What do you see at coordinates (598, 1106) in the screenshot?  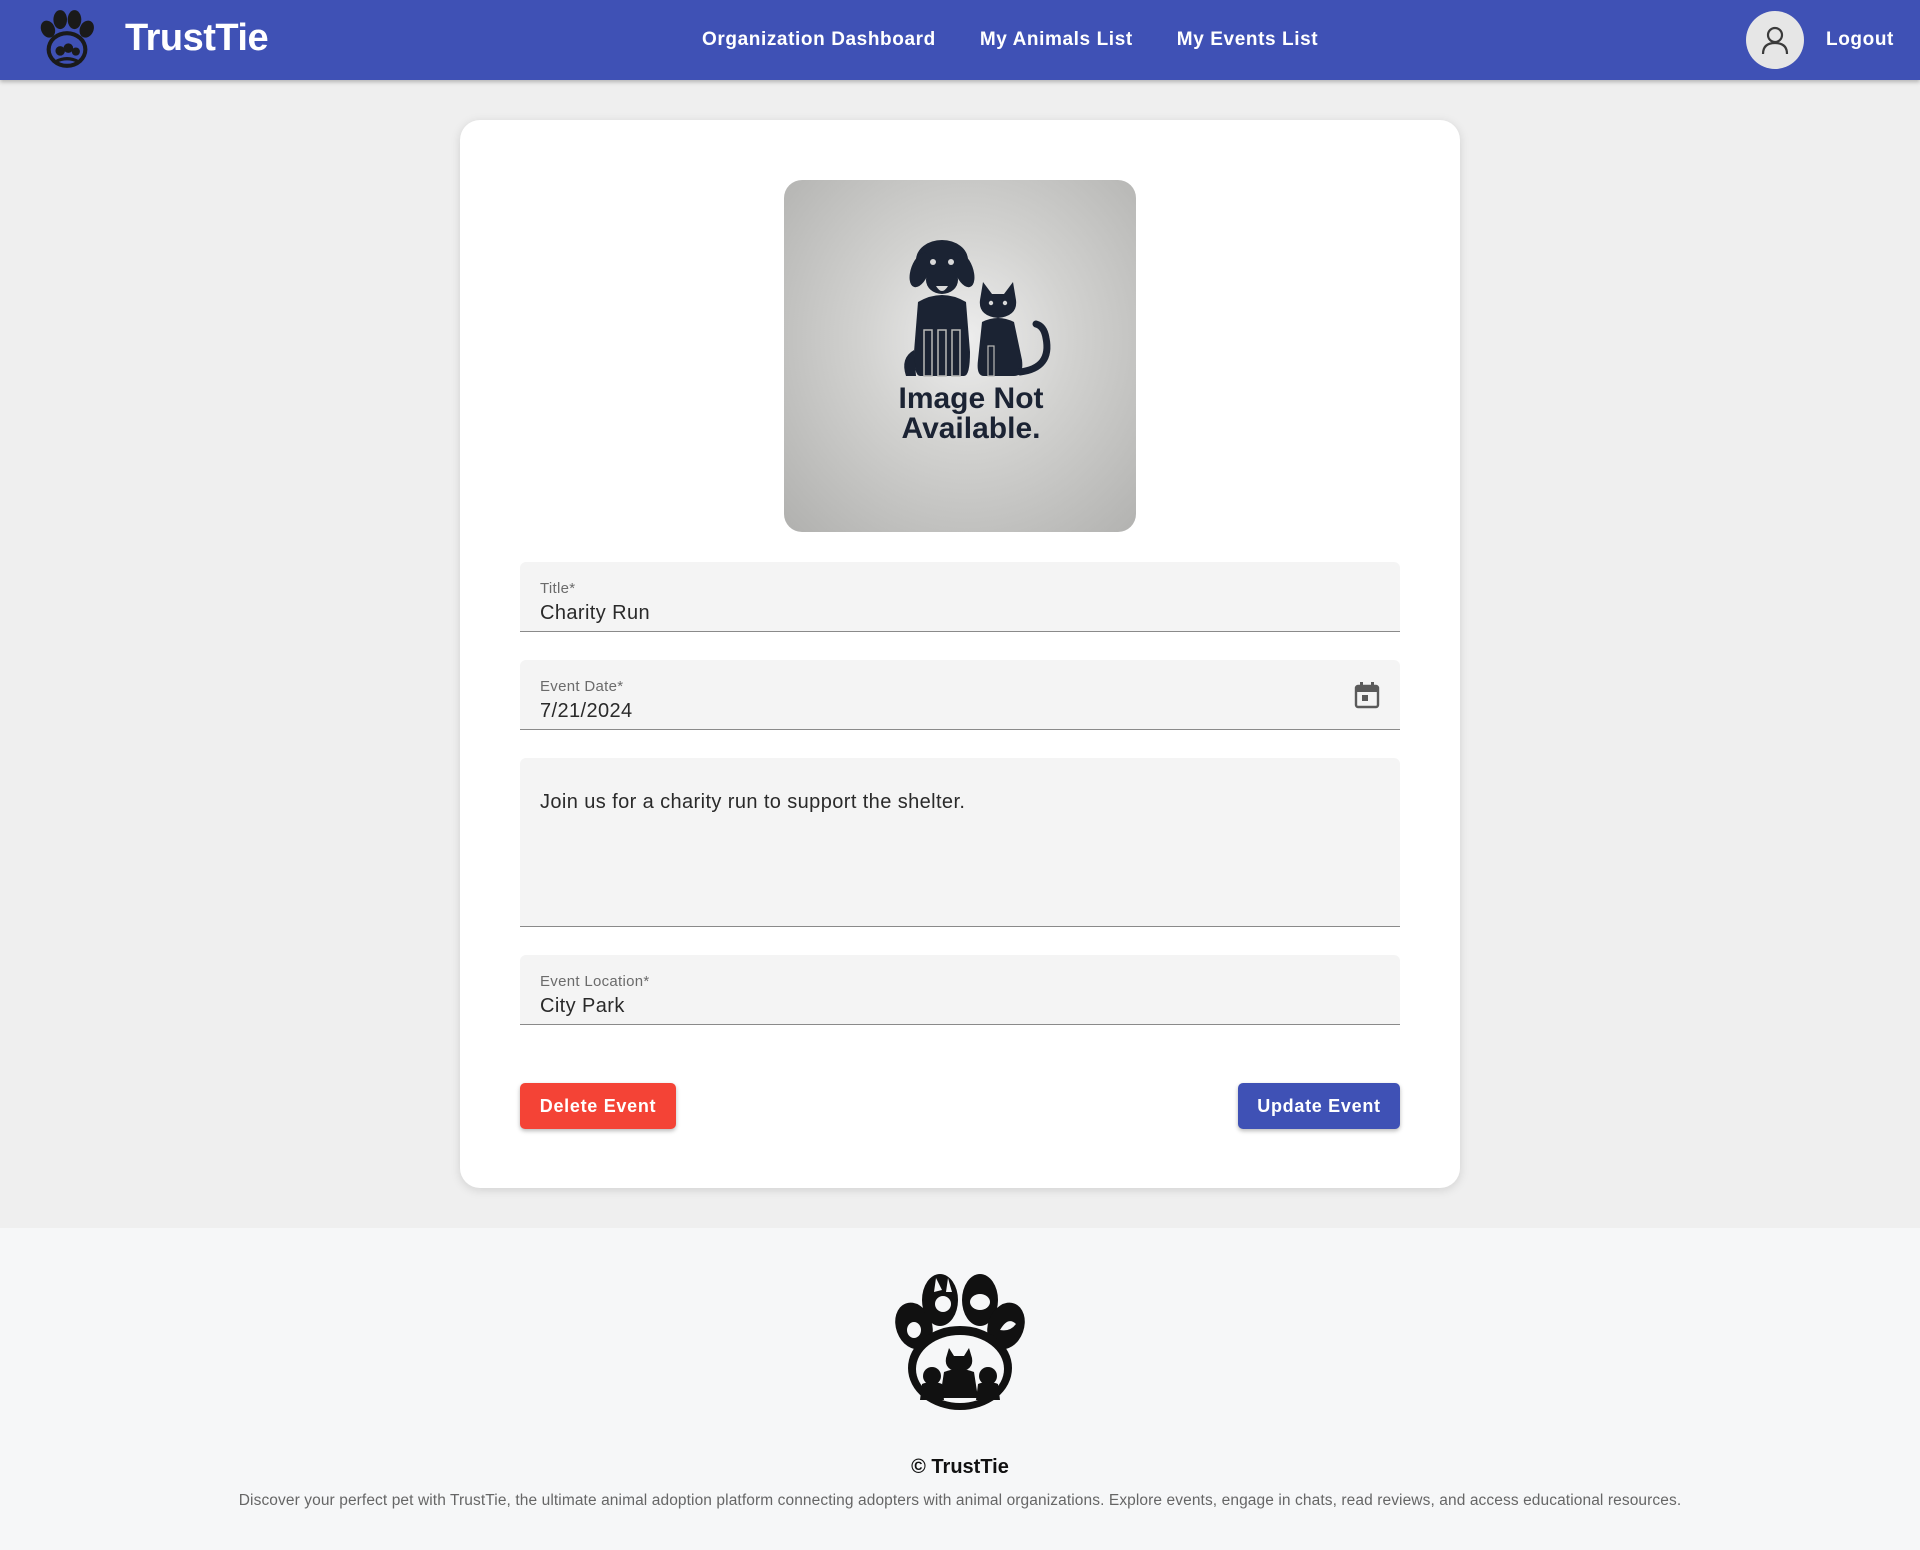 I see `delete-event-button: Delete Event` at bounding box center [598, 1106].